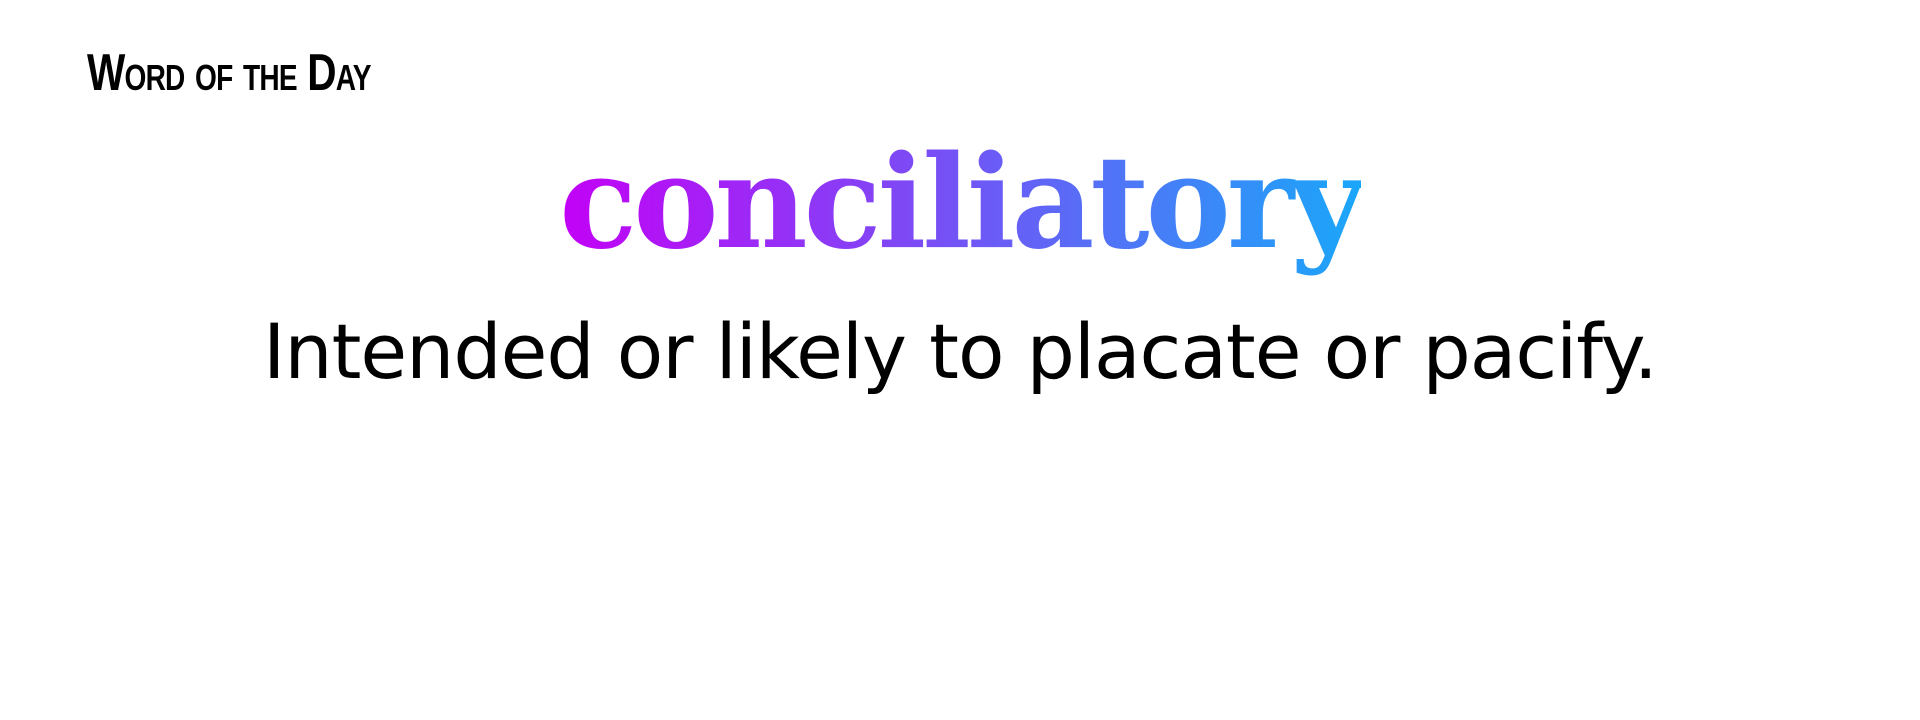 The width and height of the screenshot is (1920, 720). I want to click on word-definition: Intended or likely to placate or pacify., so click(960, 351).